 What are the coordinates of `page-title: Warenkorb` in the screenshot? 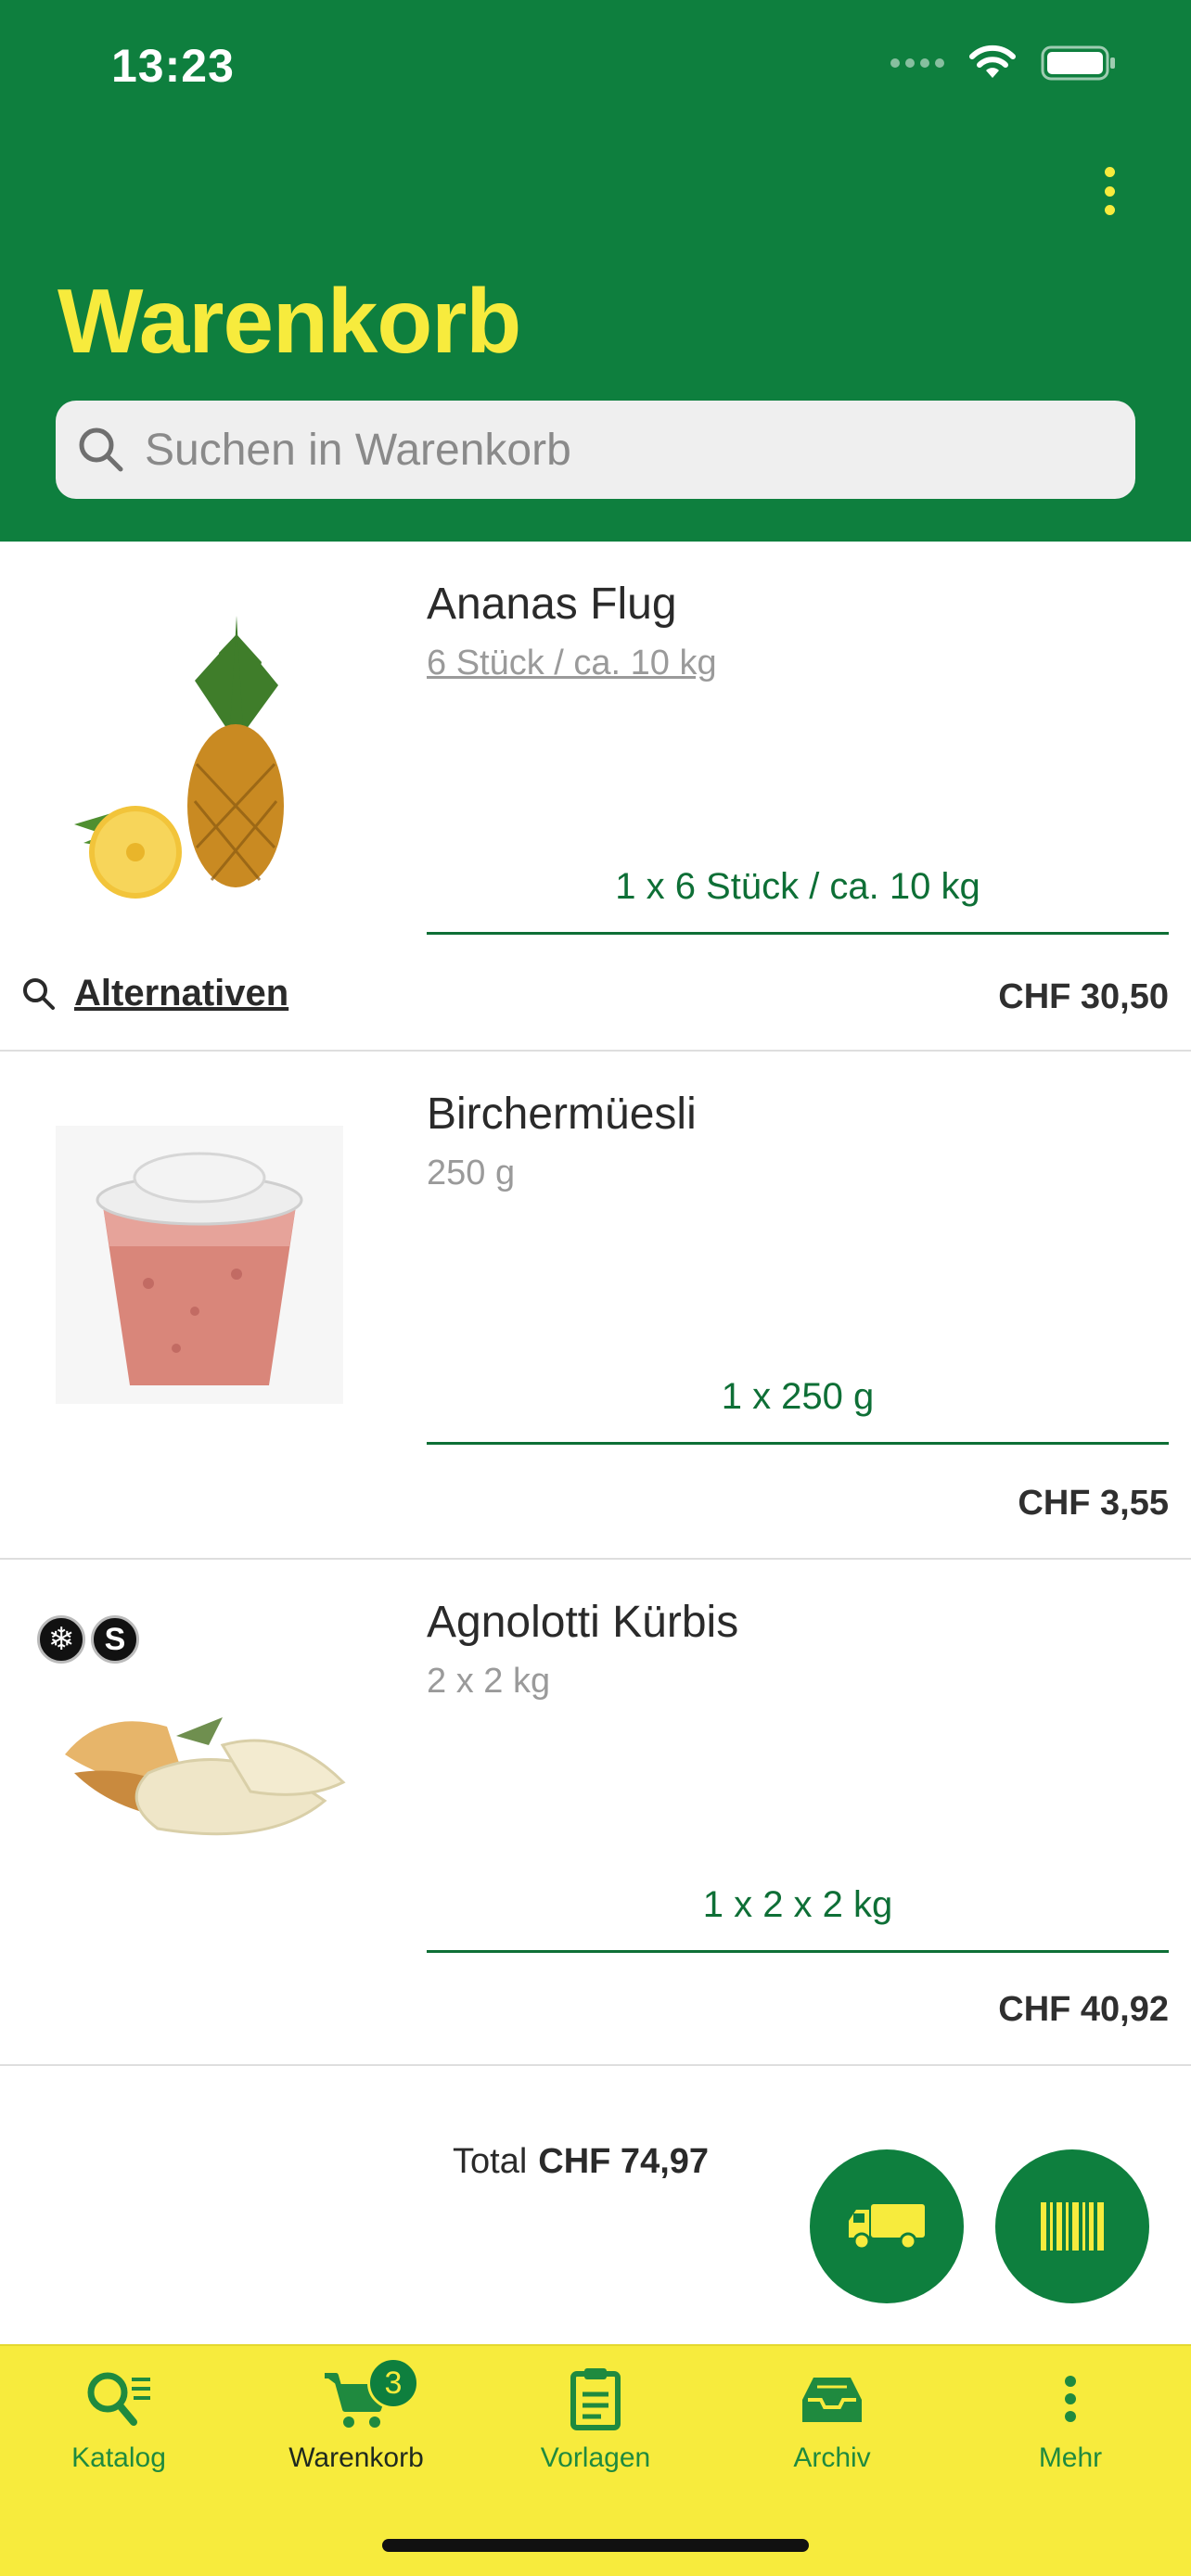 It's located at (289, 321).